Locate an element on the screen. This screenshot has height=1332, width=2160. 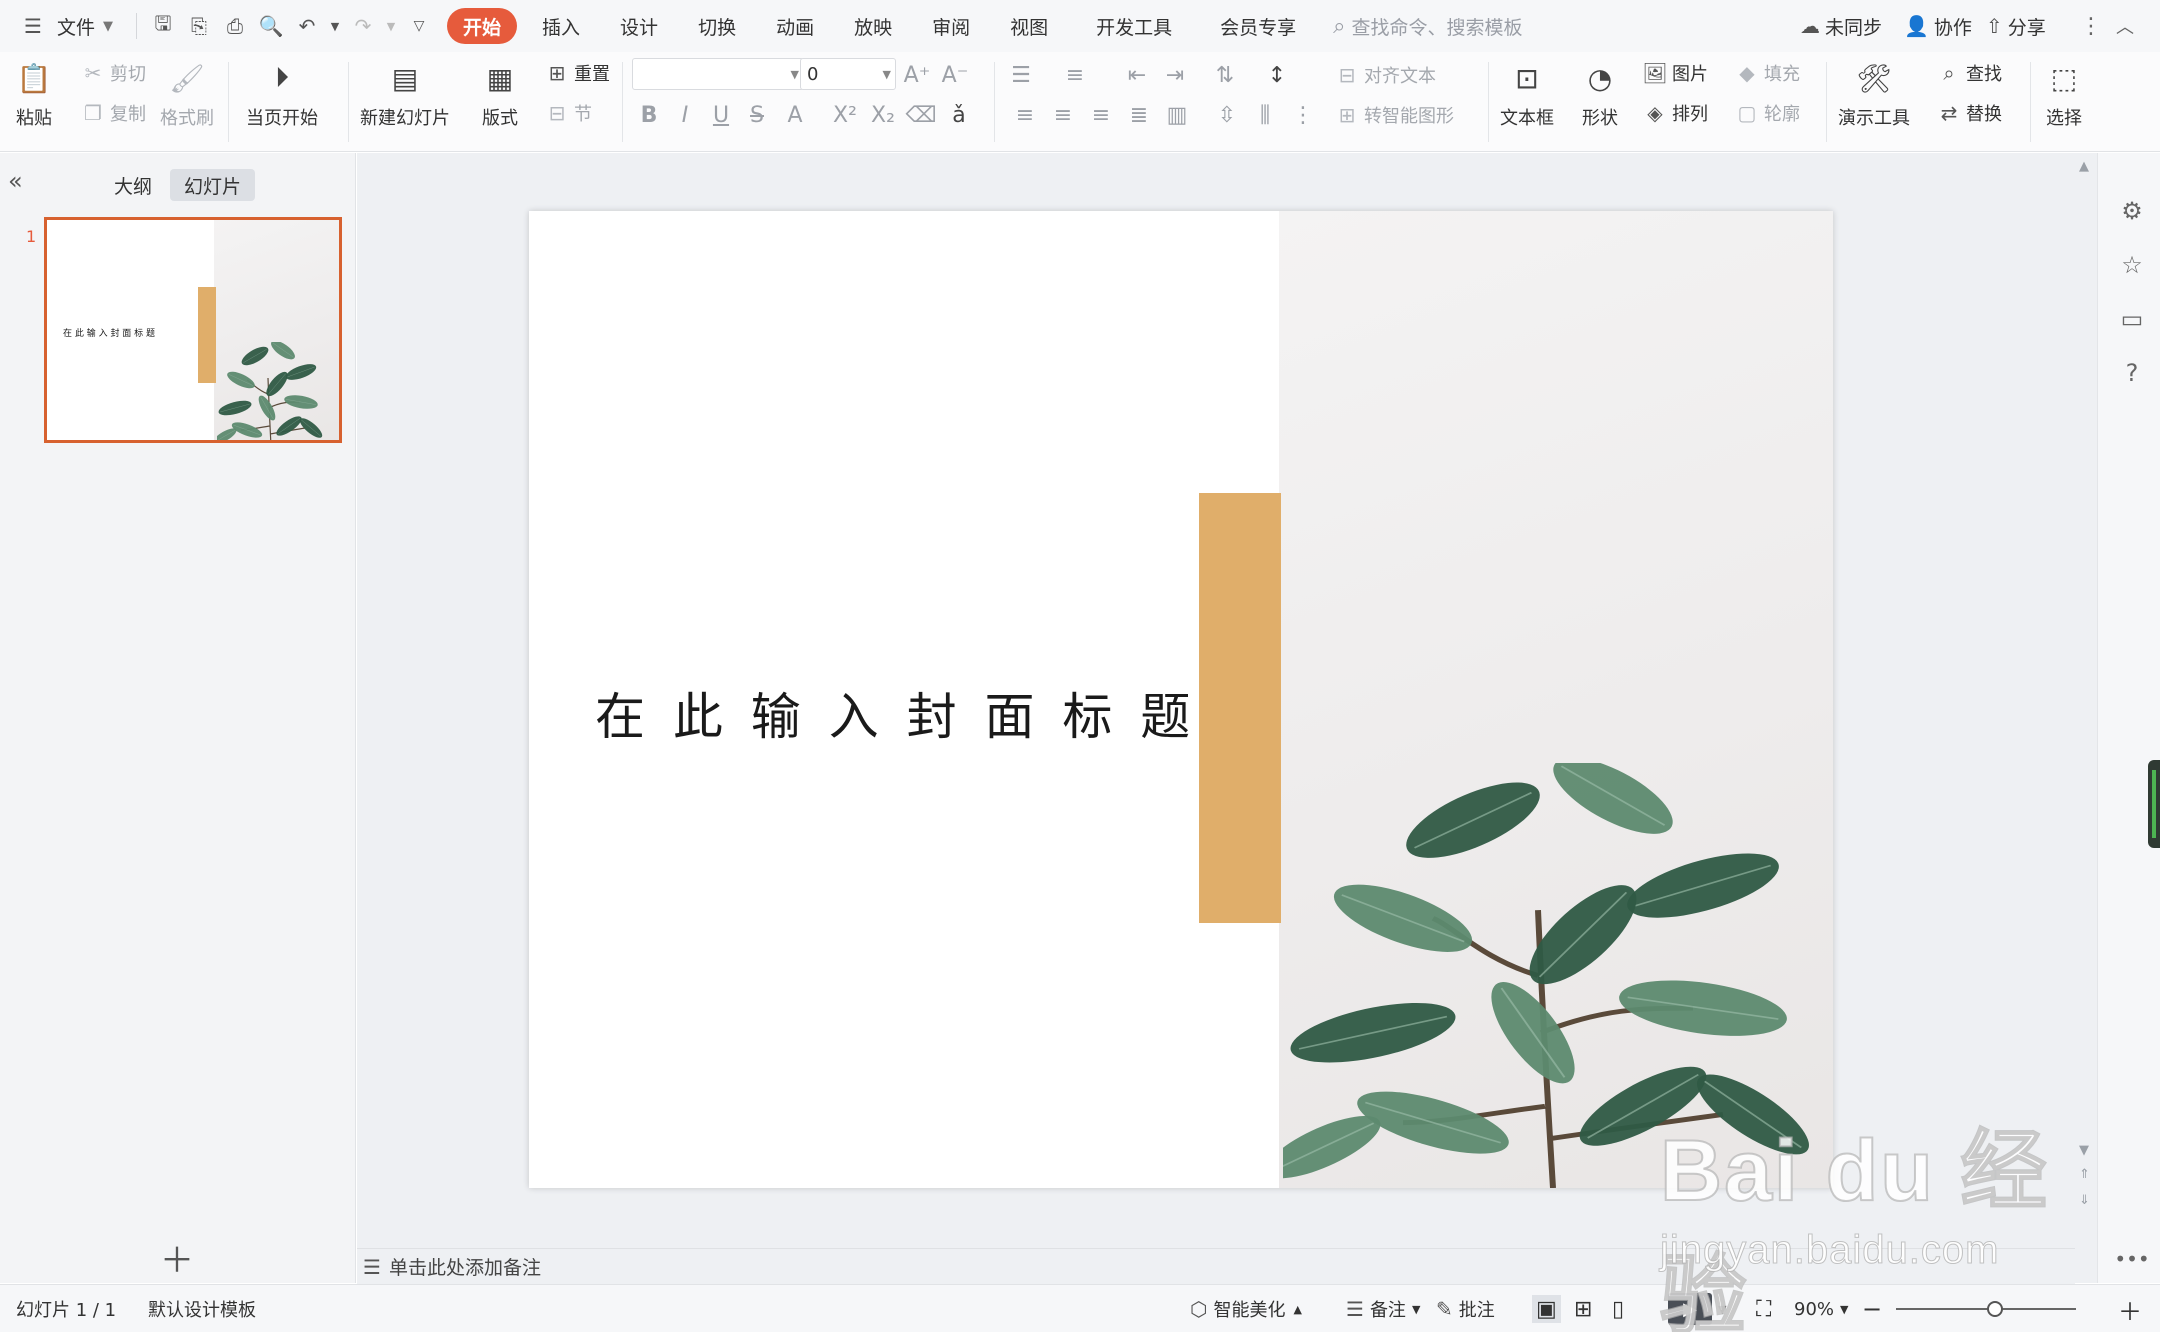
copy-button: ❐ 复制 is located at coordinates (113, 113).